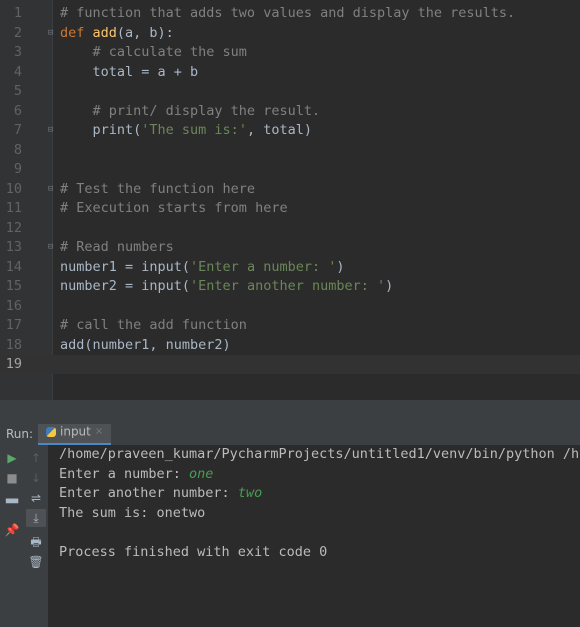 This screenshot has width=580, height=627. Describe the element at coordinates (290, 247) in the screenshot. I see `code-line: 13 ⊟ # Read numbers` at that location.